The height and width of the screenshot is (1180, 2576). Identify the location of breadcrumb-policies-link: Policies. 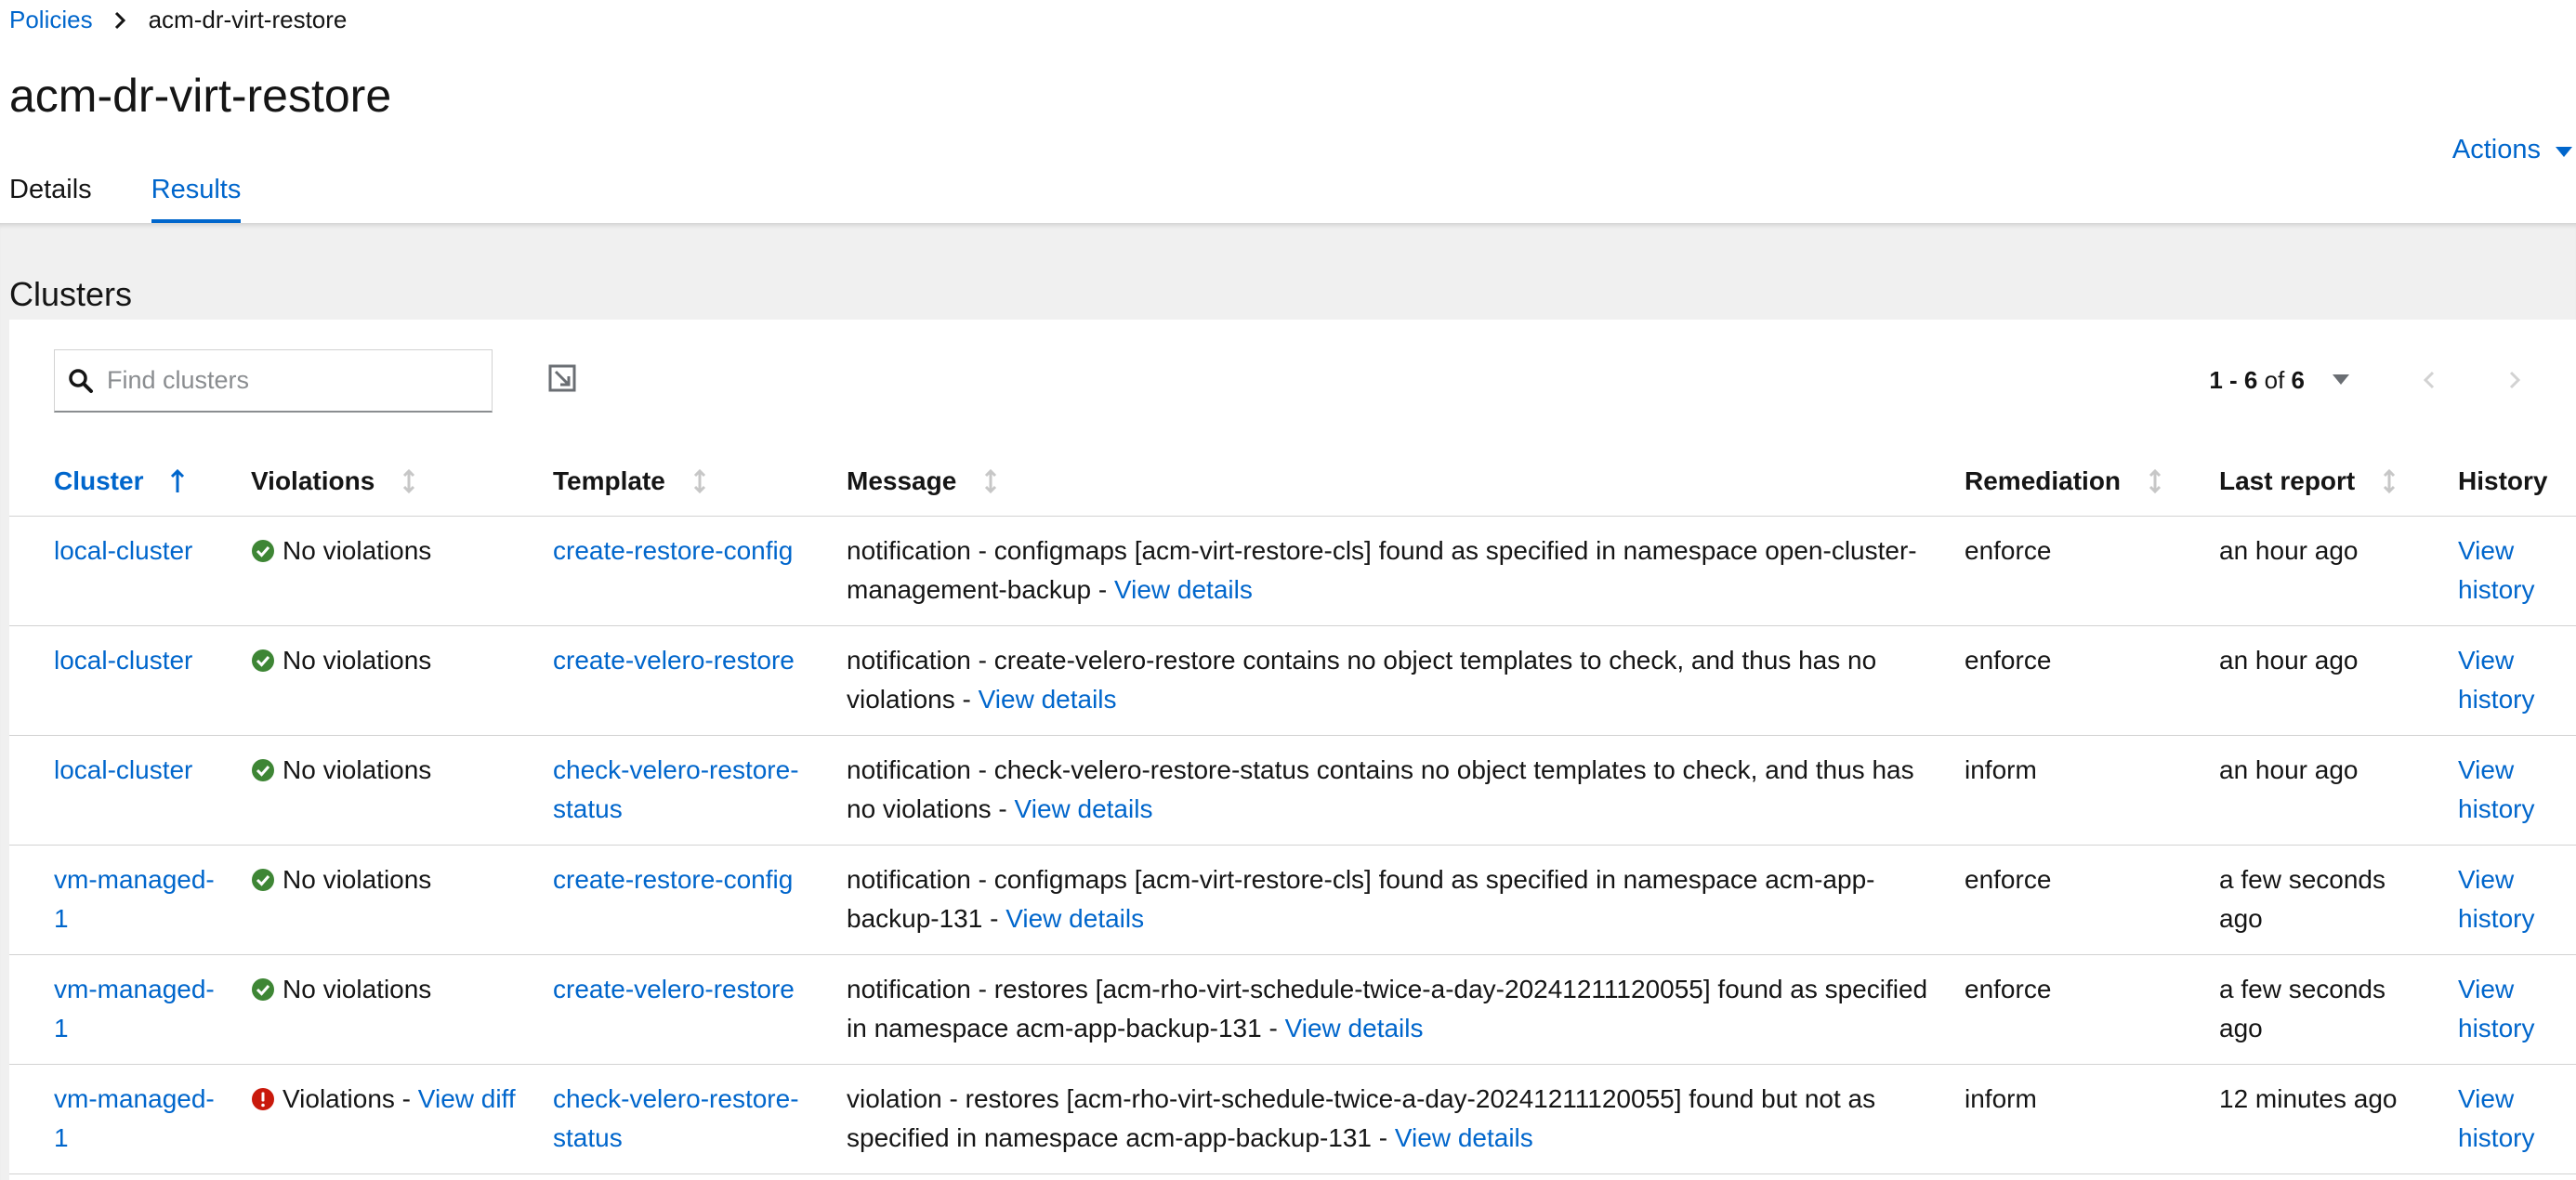
(51, 20).